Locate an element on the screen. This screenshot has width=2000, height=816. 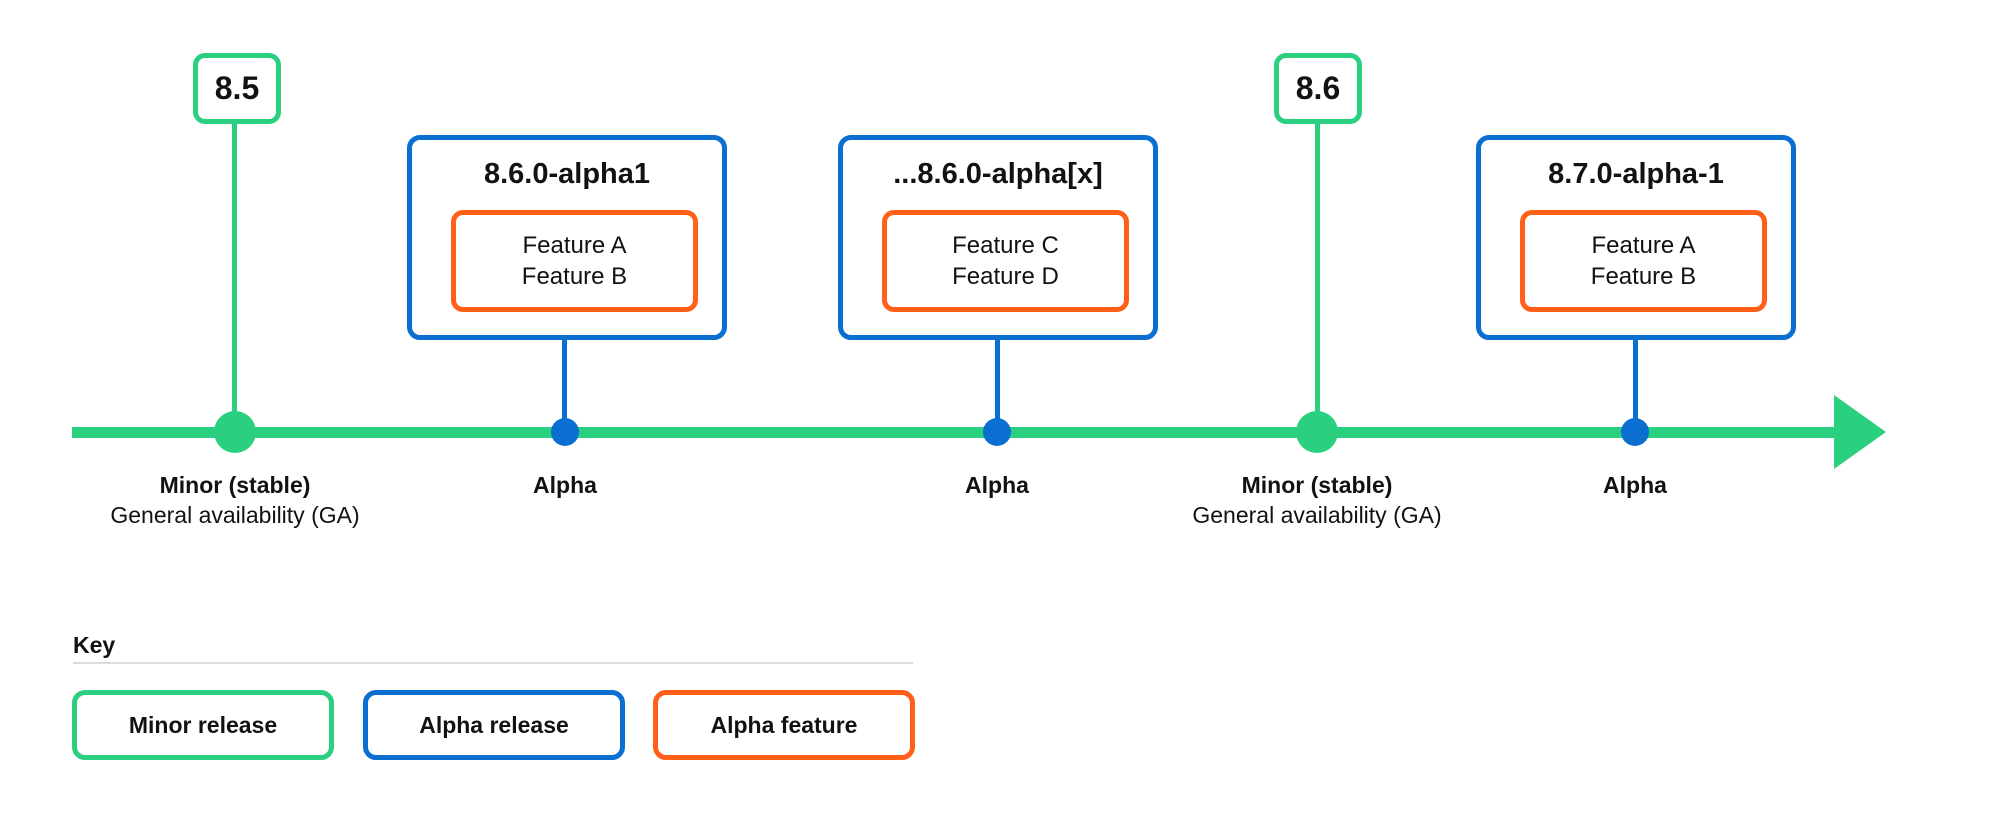
key-item-alpha-feature: Alpha feature is located at coordinates (784, 725).